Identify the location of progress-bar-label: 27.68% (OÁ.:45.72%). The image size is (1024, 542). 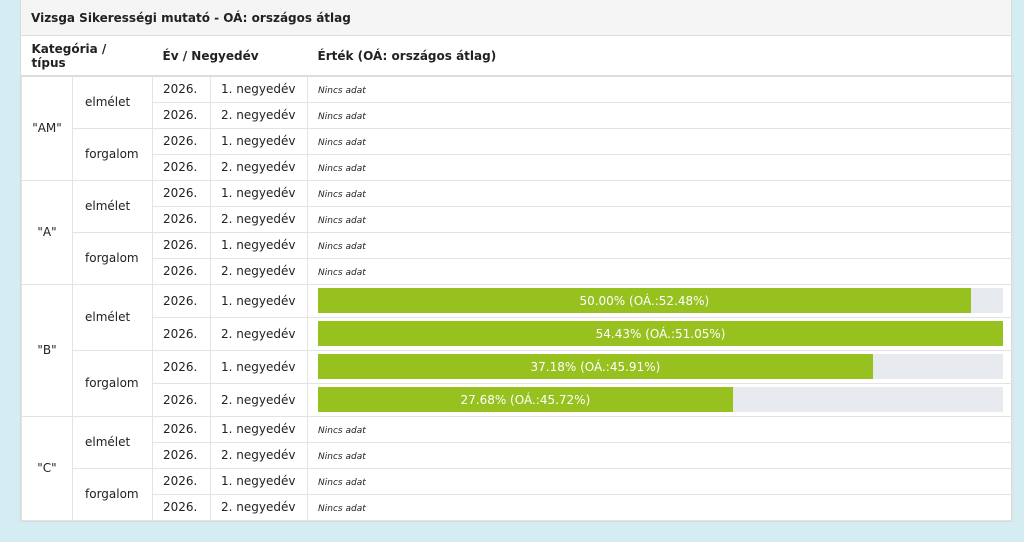
(525, 399).